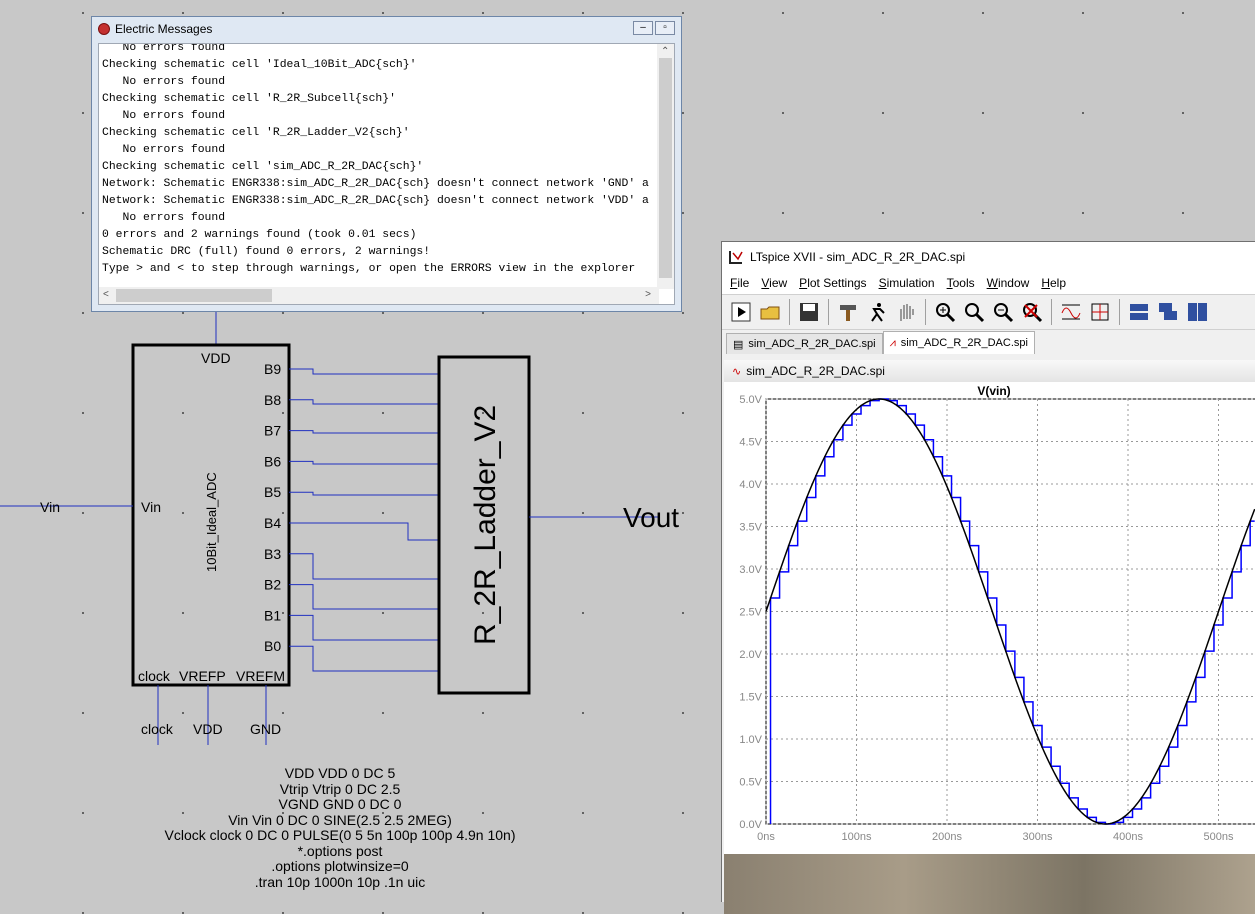 This screenshot has height=914, width=1255. What do you see at coordinates (737, 371) in the screenshot?
I see `waveform-small-icon: ∿` at bounding box center [737, 371].